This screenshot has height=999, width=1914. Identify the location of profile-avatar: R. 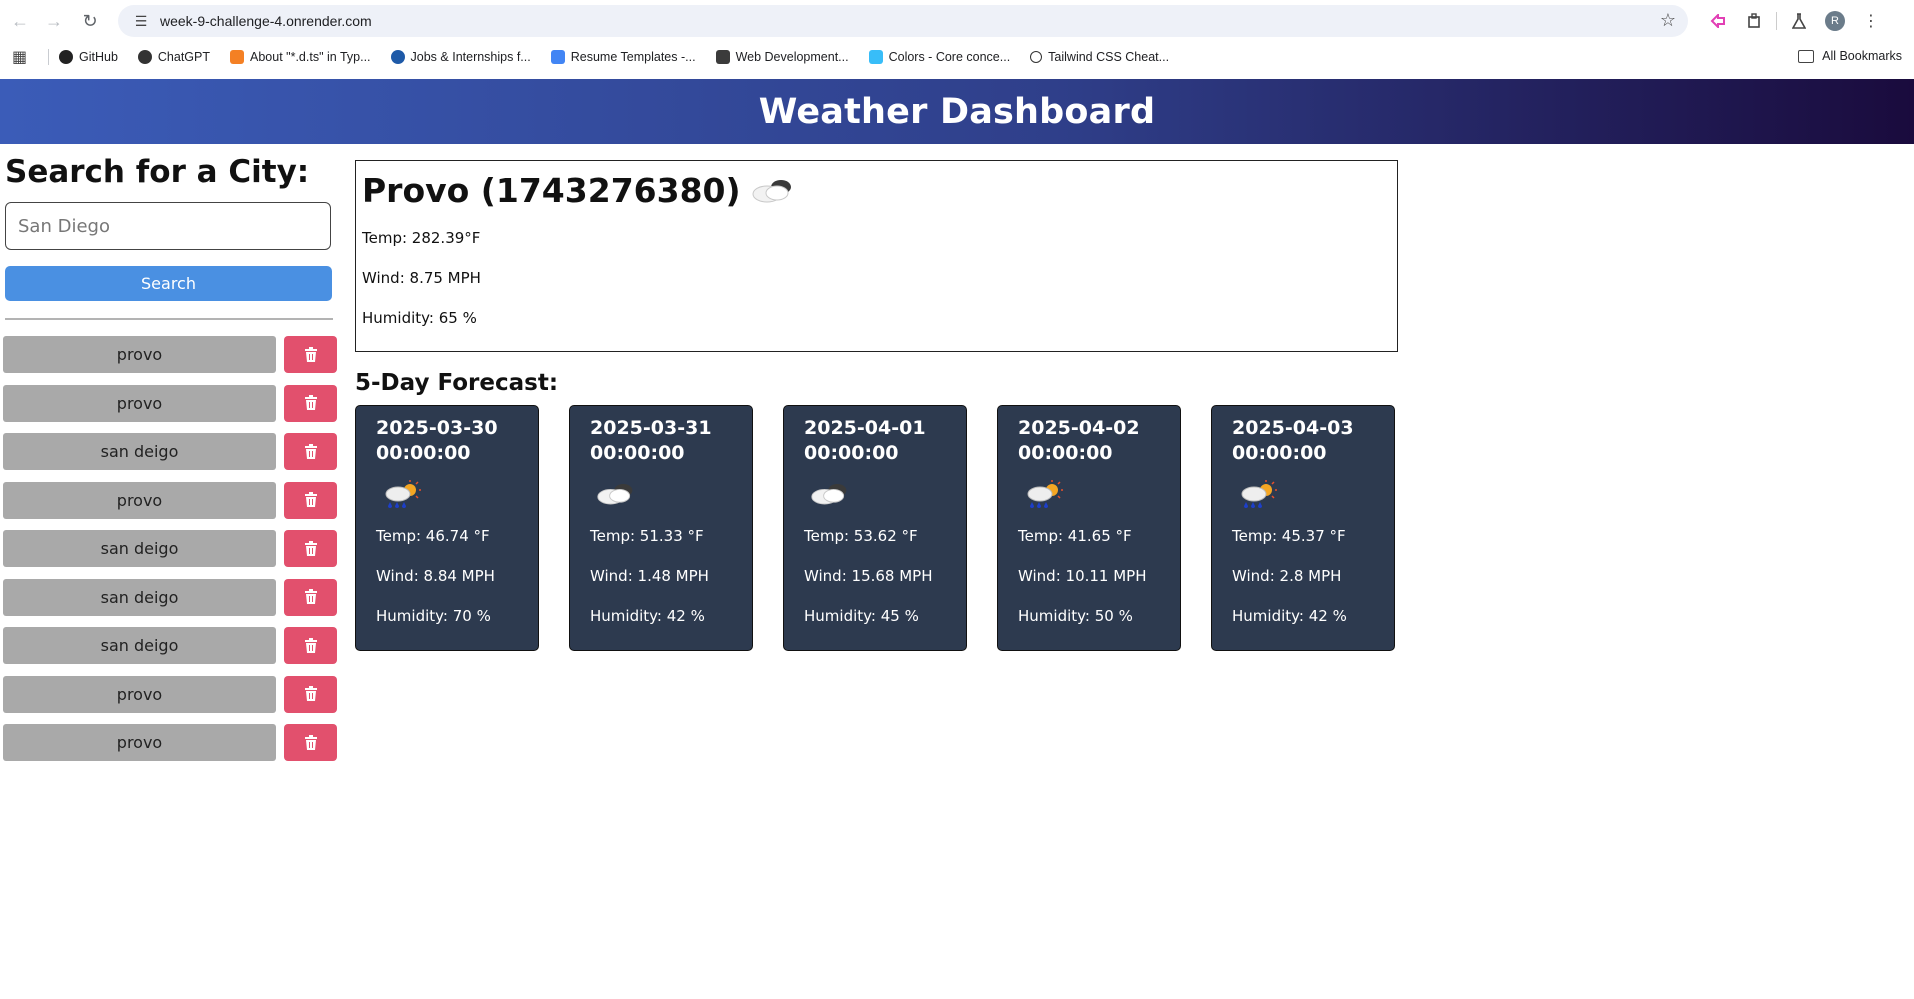
(1835, 21).